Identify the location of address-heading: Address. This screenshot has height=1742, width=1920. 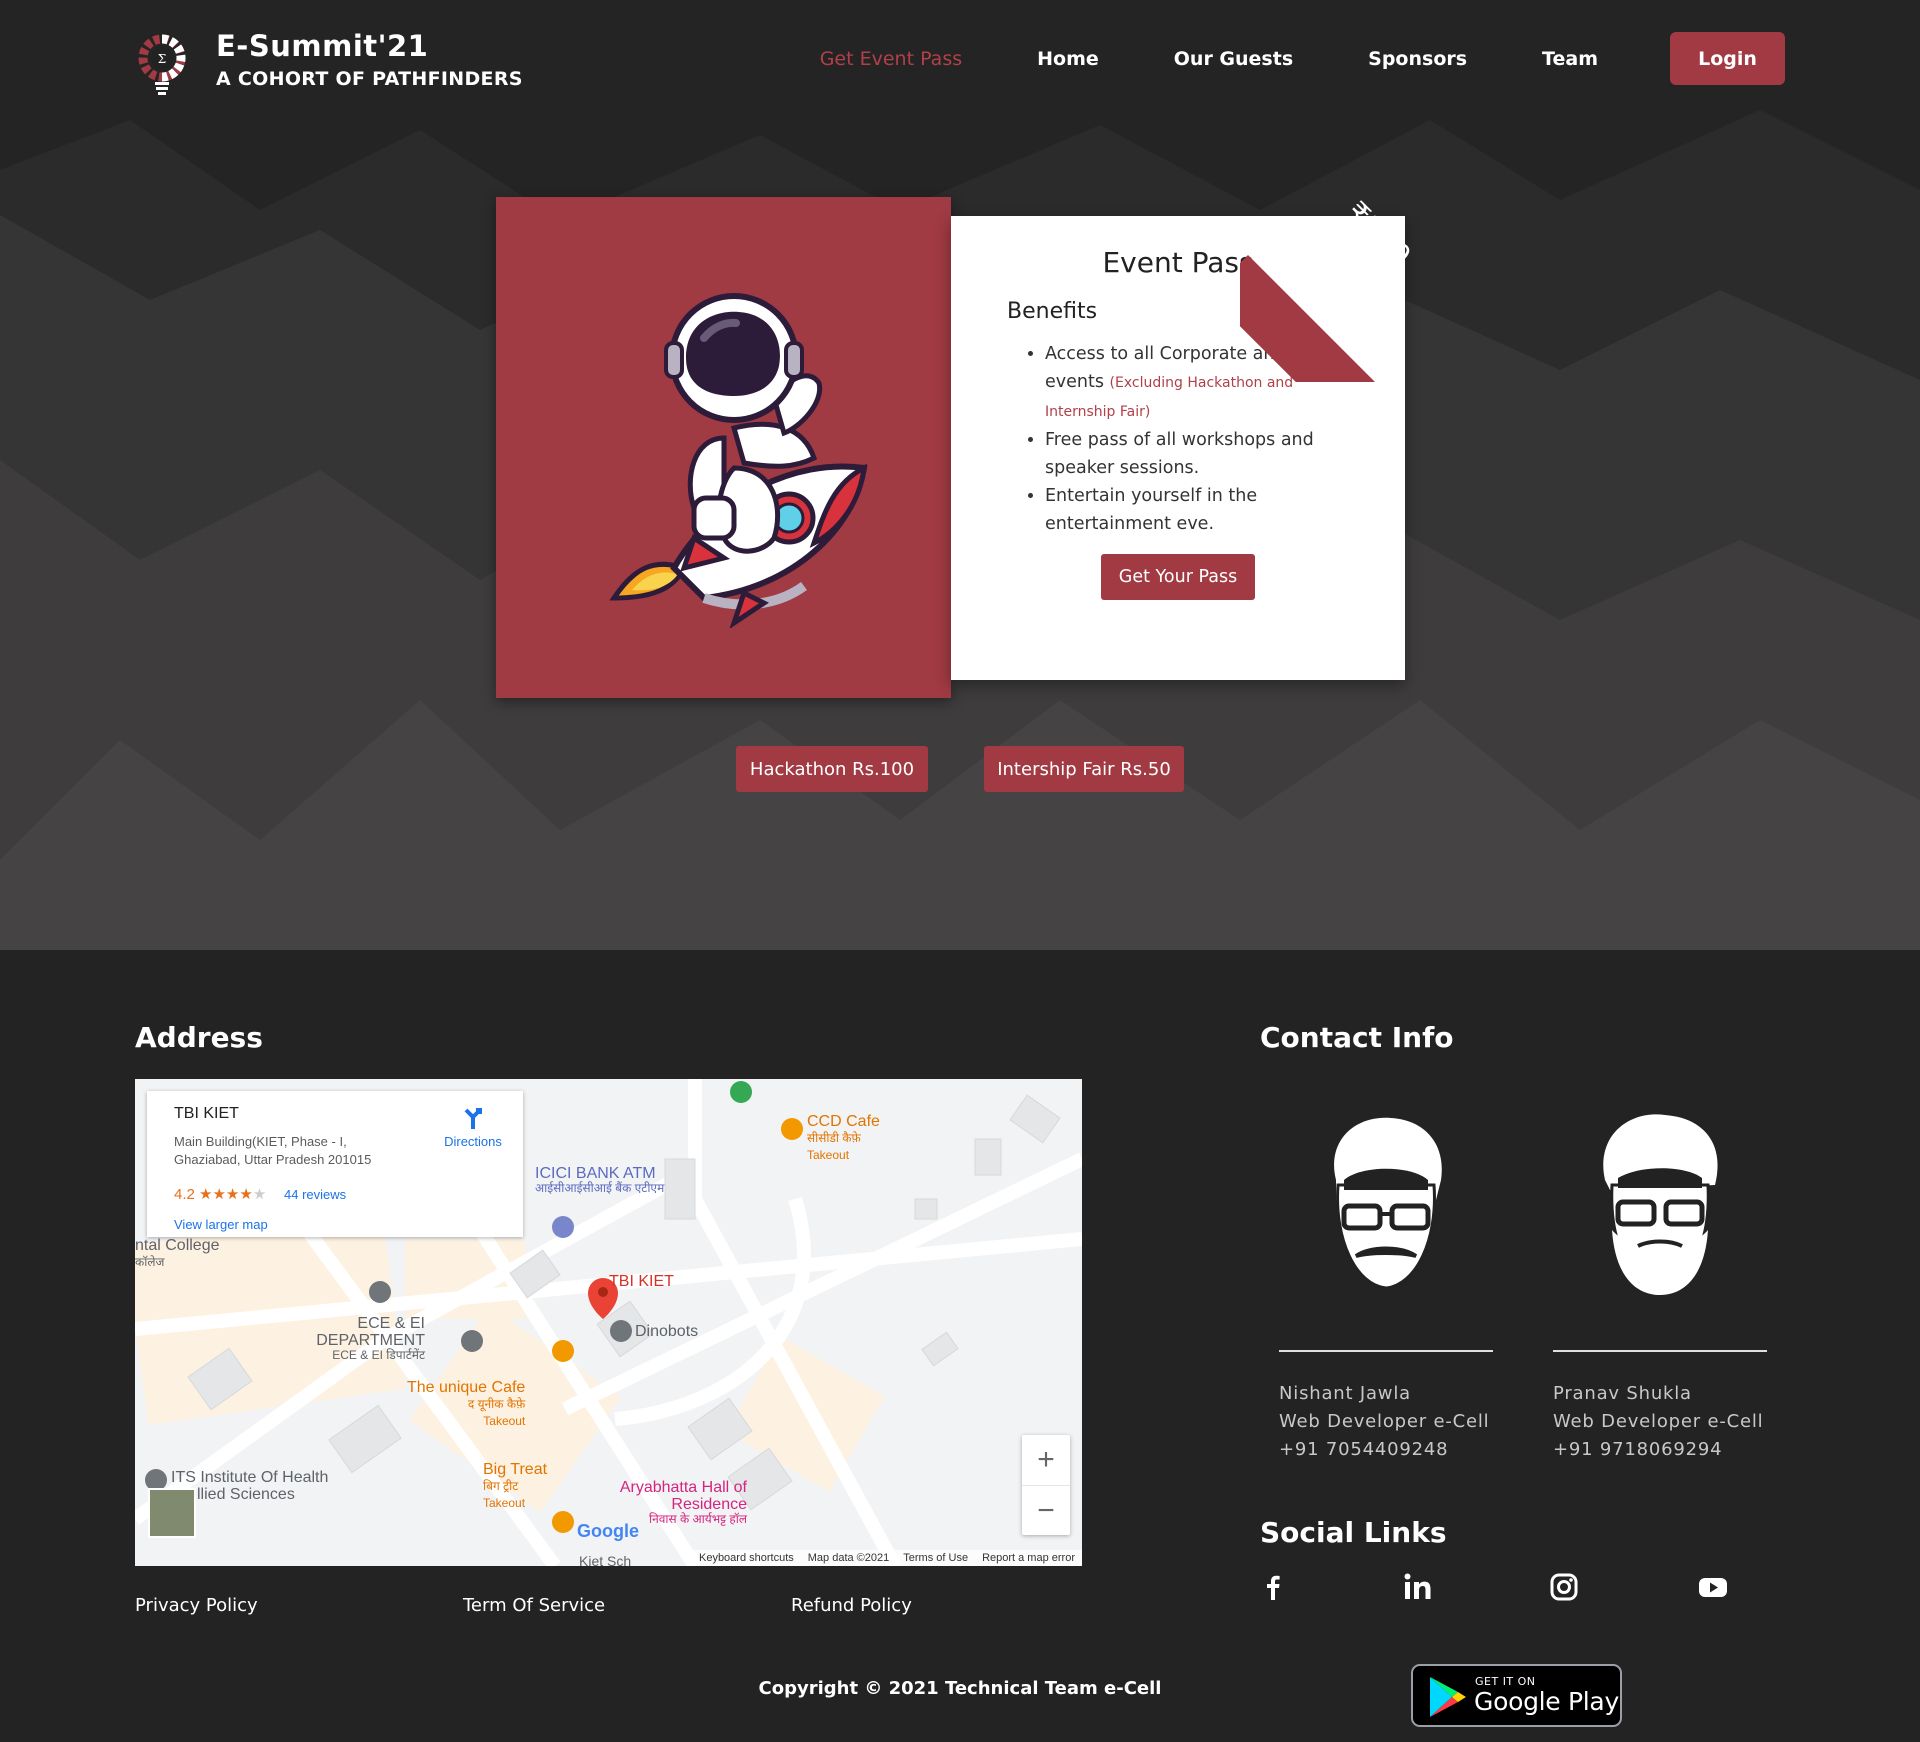
(199, 1037).